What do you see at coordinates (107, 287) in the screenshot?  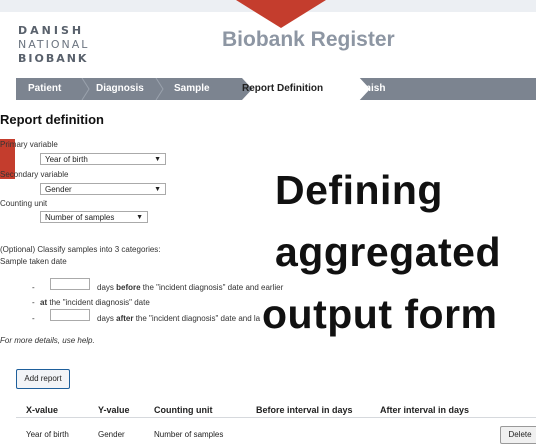 I see `cat1-pre: days` at bounding box center [107, 287].